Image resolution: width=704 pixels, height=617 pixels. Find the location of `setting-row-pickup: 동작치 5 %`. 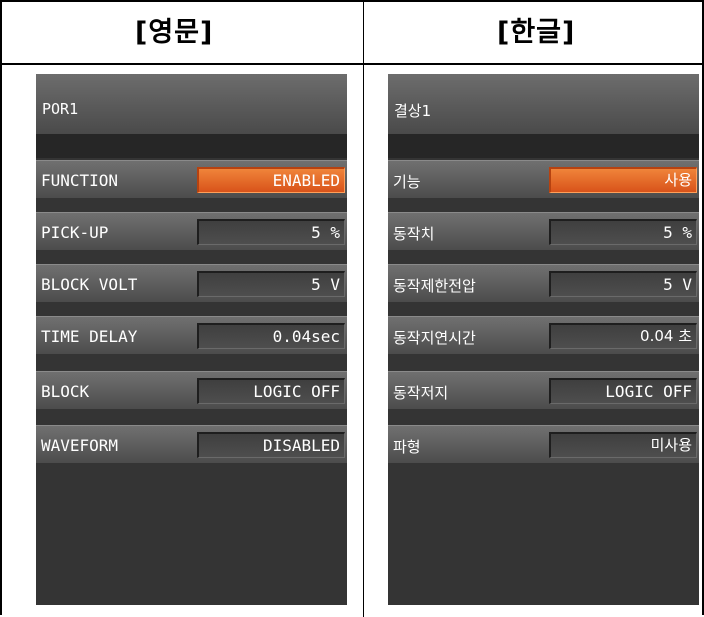

setting-row-pickup: 동작치 5 % is located at coordinates (543, 231).